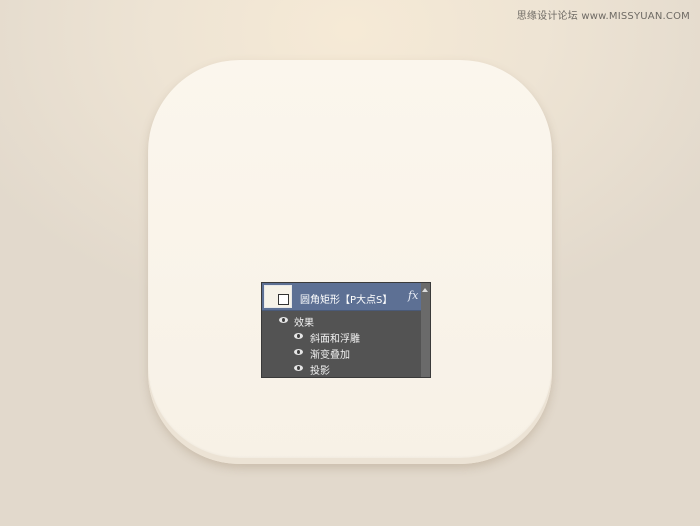 This screenshot has width=700, height=526. What do you see at coordinates (330, 355) in the screenshot?
I see `effect-label: 渐变叠加` at bounding box center [330, 355].